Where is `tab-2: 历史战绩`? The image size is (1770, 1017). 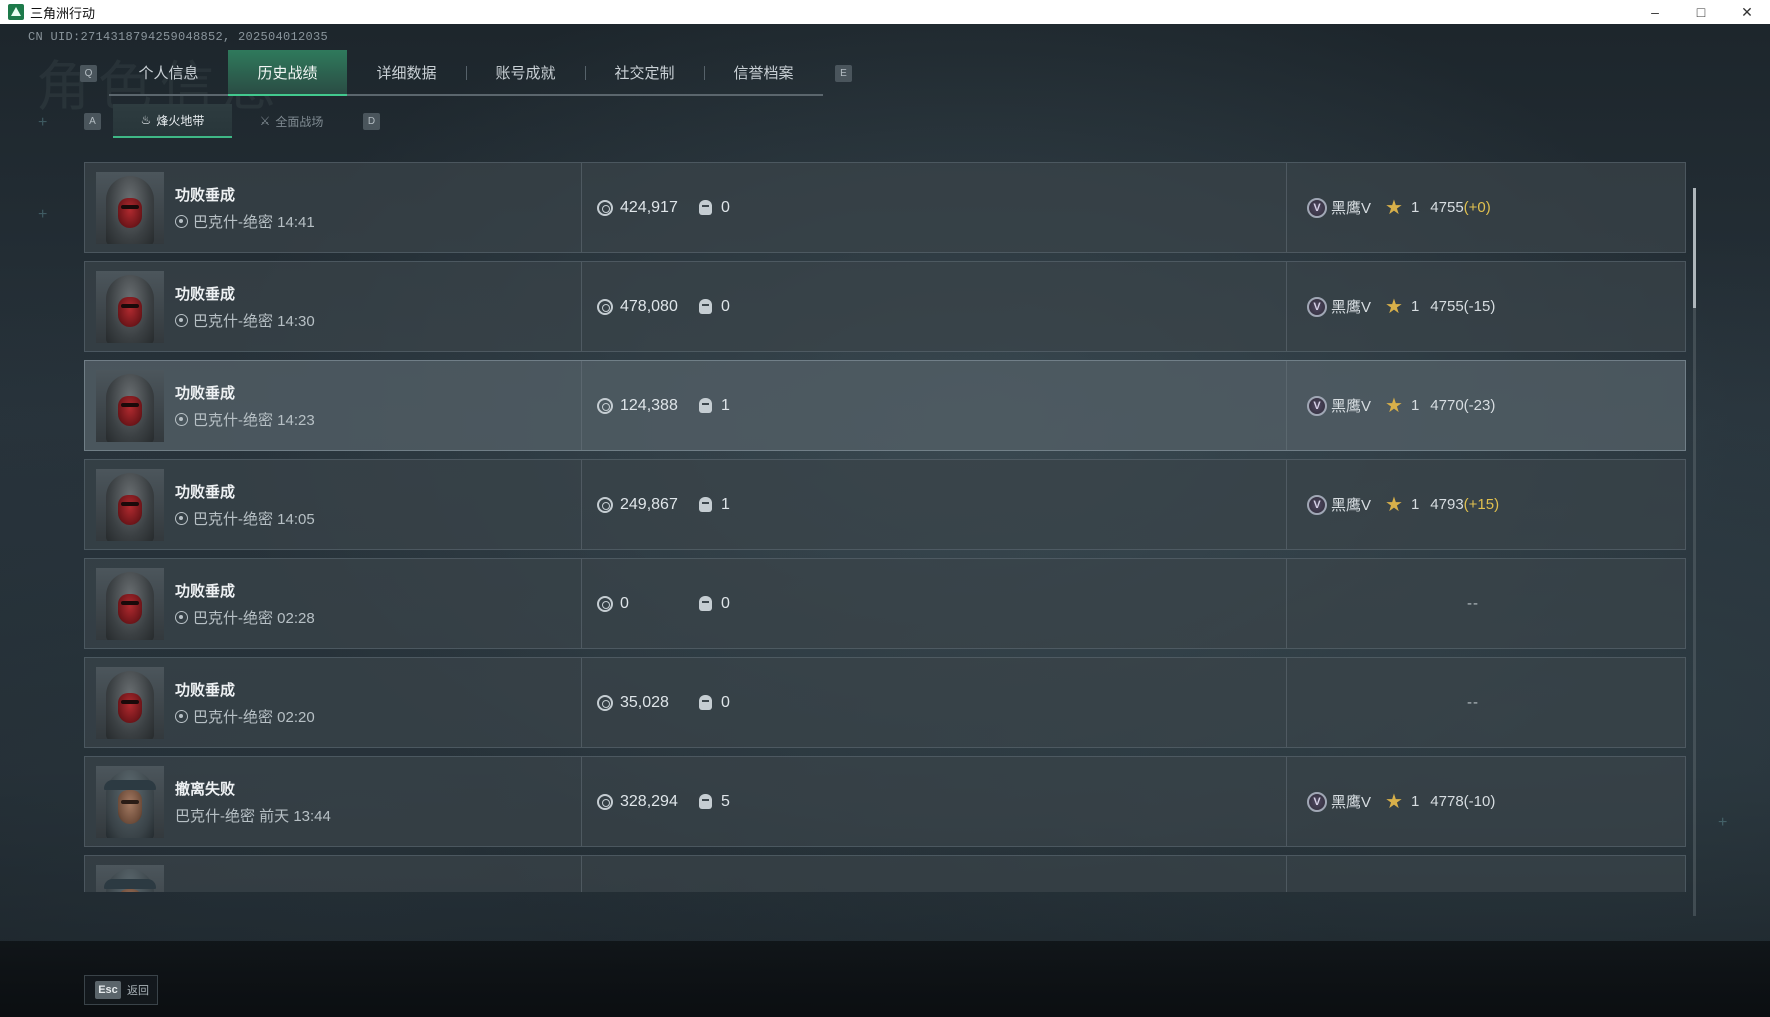
tab-2: 历史战绩 is located at coordinates (287, 73).